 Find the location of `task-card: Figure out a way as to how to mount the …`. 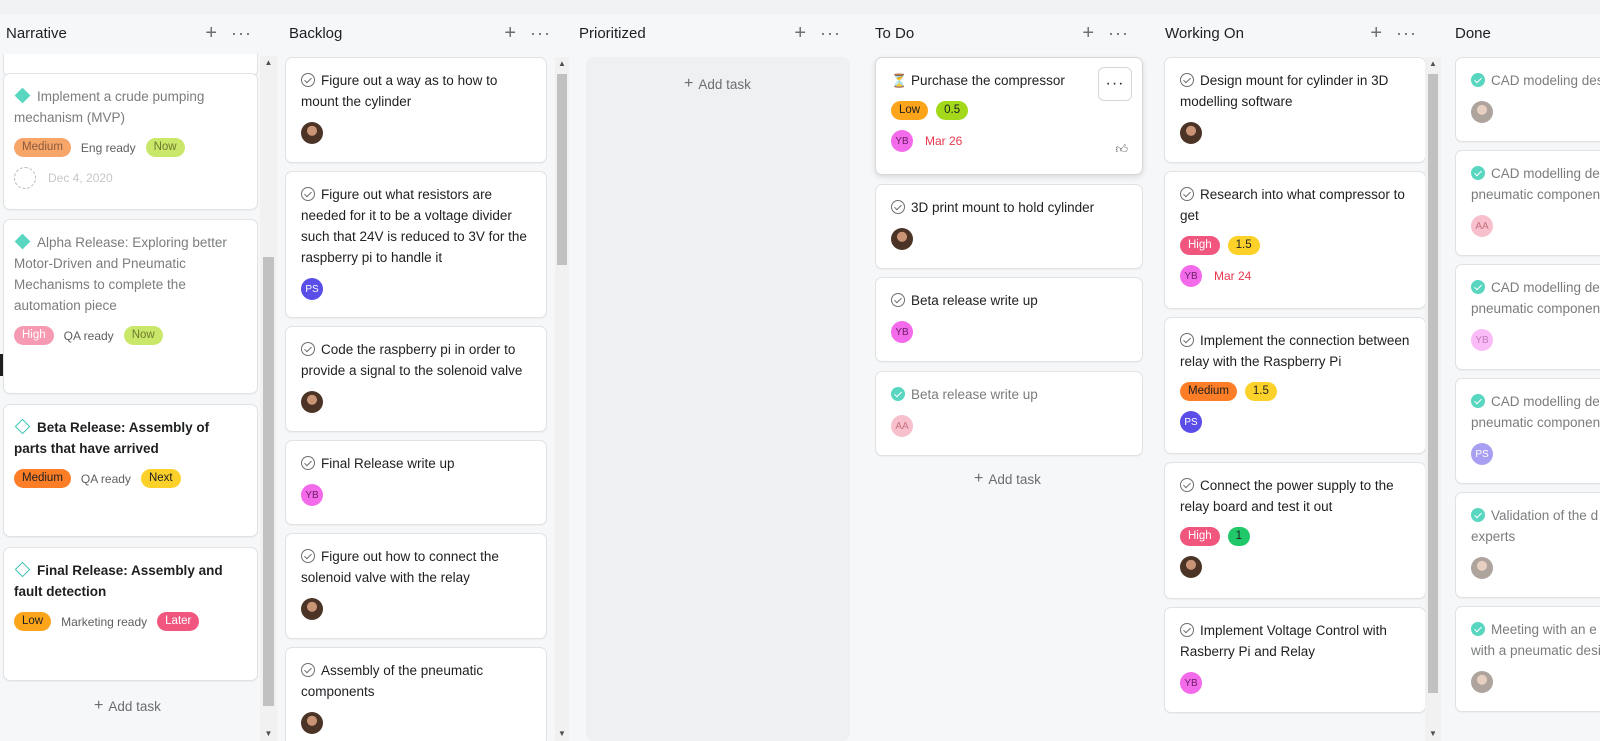

task-card: Figure out a way as to how to mount the … is located at coordinates (416, 110).